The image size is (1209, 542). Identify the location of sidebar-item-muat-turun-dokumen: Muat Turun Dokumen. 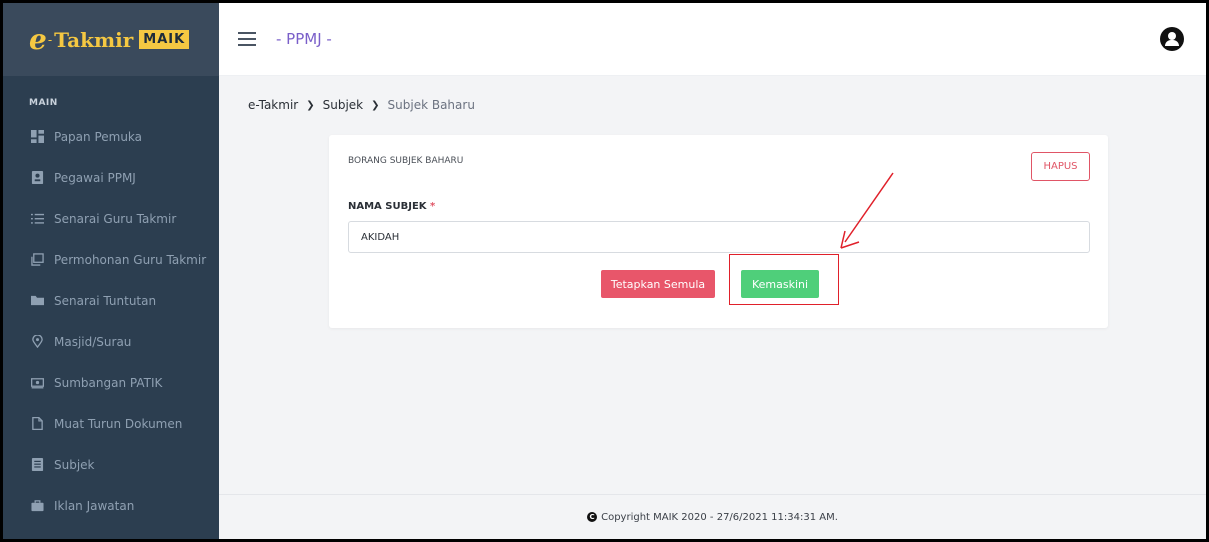
(111, 423).